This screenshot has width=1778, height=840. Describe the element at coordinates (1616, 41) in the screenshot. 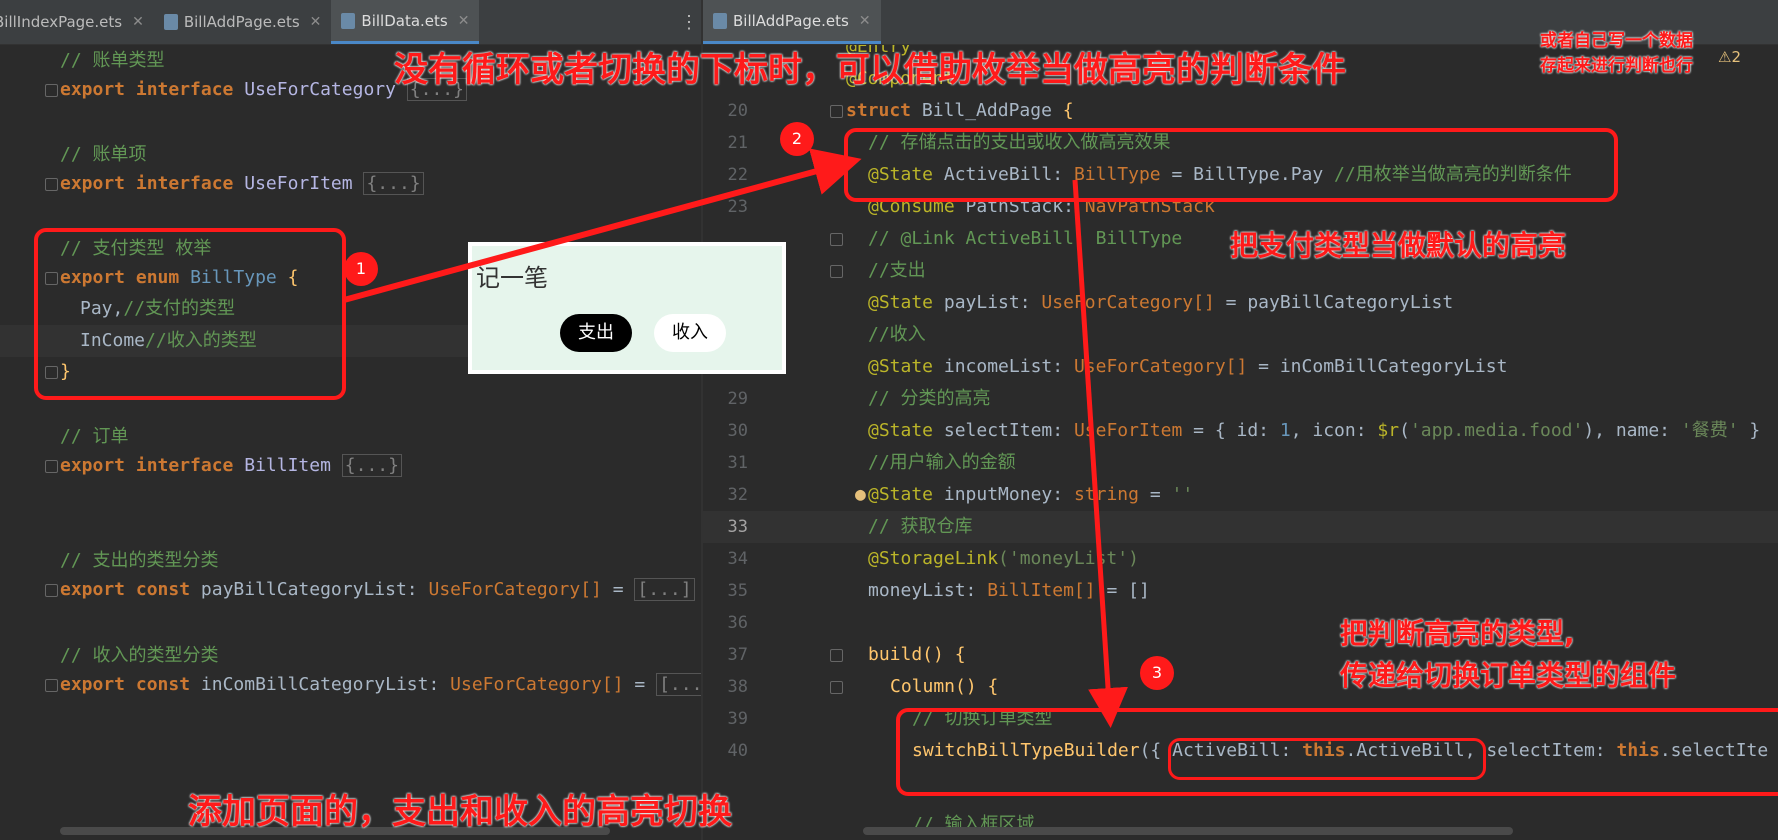

I see `annotation-top-right-1: 或者自己写一个数据` at that location.